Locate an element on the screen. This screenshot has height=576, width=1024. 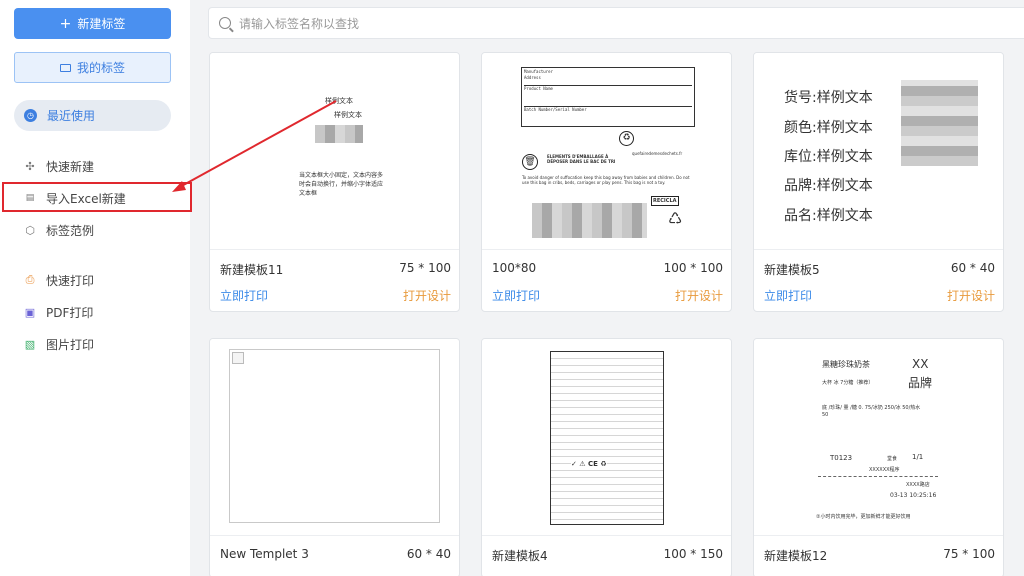
template-card: New Templet 3 60 * 40 is located at coordinates (334, 457).